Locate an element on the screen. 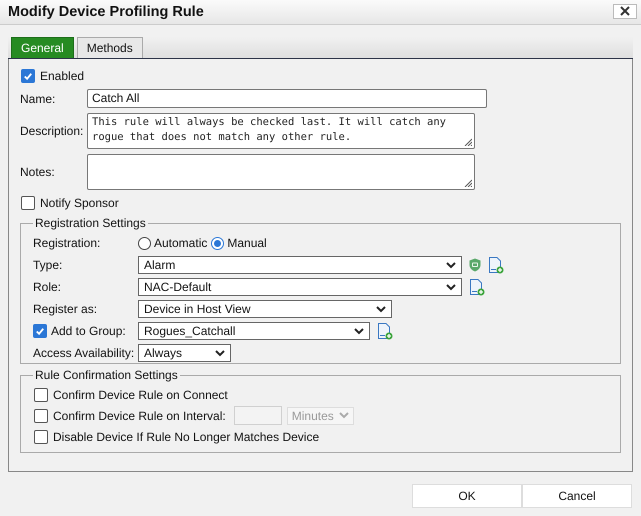  checkbox-label: Notify Sponsor is located at coordinates (79, 203).